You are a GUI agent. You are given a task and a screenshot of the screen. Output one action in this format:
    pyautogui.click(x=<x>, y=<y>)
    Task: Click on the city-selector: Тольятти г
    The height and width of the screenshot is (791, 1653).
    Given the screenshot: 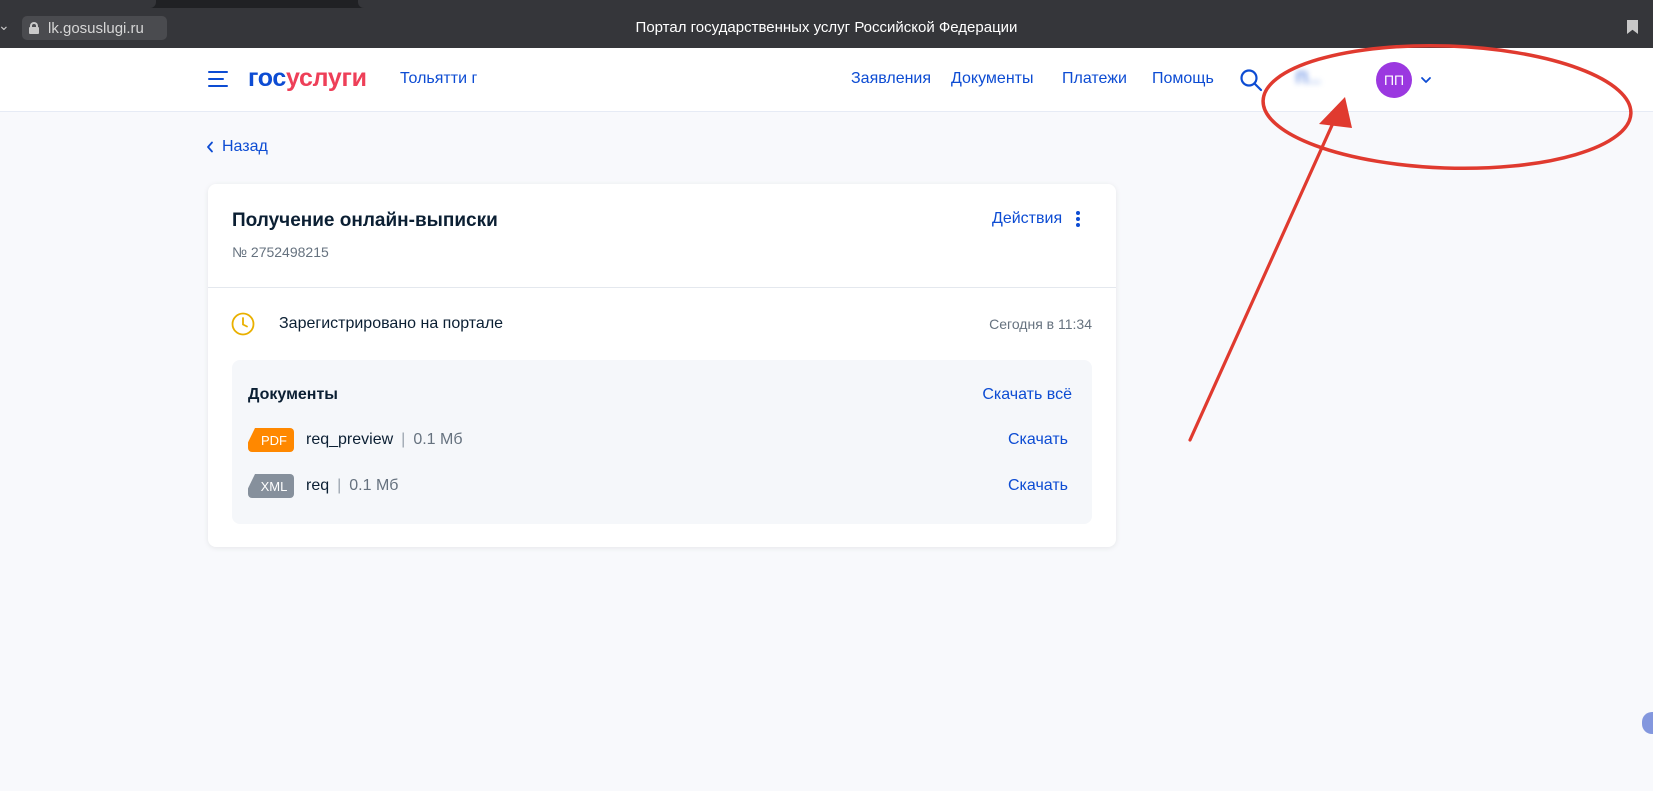 What is the action you would take?
    pyautogui.click(x=438, y=79)
    